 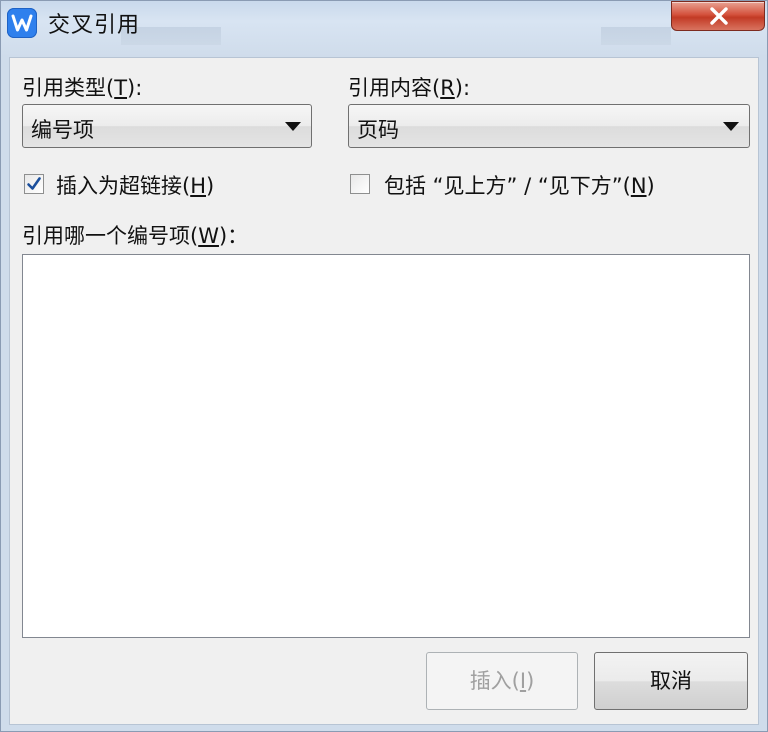 What do you see at coordinates (135, 236) in the screenshot?
I see `which-item-label: 引用哪一个编号项(W)：` at bounding box center [135, 236].